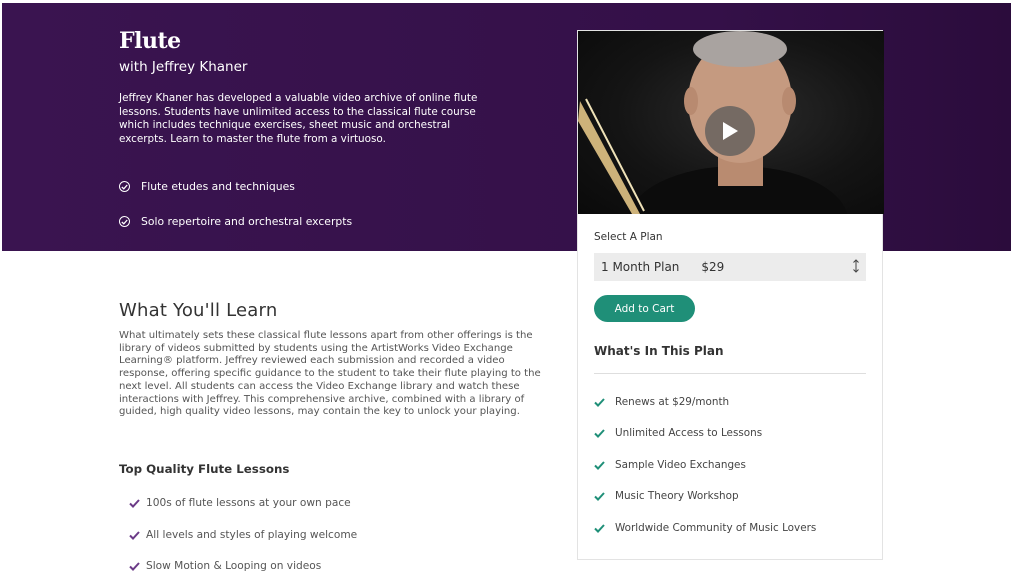 The height and width of the screenshot is (580, 1014). I want to click on plan-feature-item: Unlimited Access to Lessons, so click(678, 433).